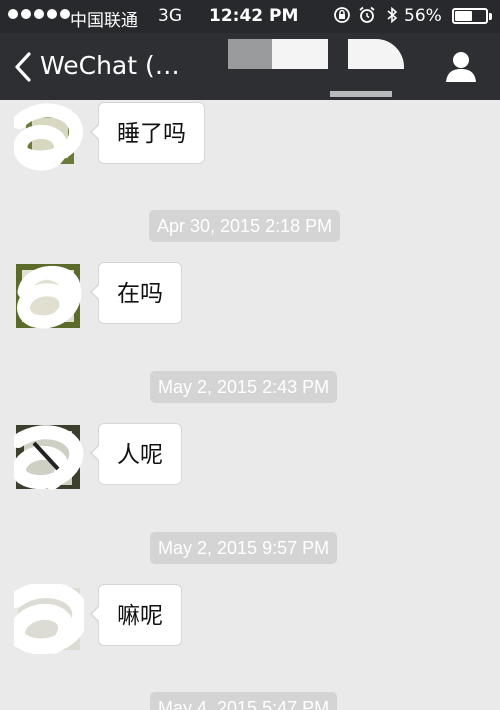 Image resolution: width=500 pixels, height=710 pixels. I want to click on person-icon, so click(461, 66).